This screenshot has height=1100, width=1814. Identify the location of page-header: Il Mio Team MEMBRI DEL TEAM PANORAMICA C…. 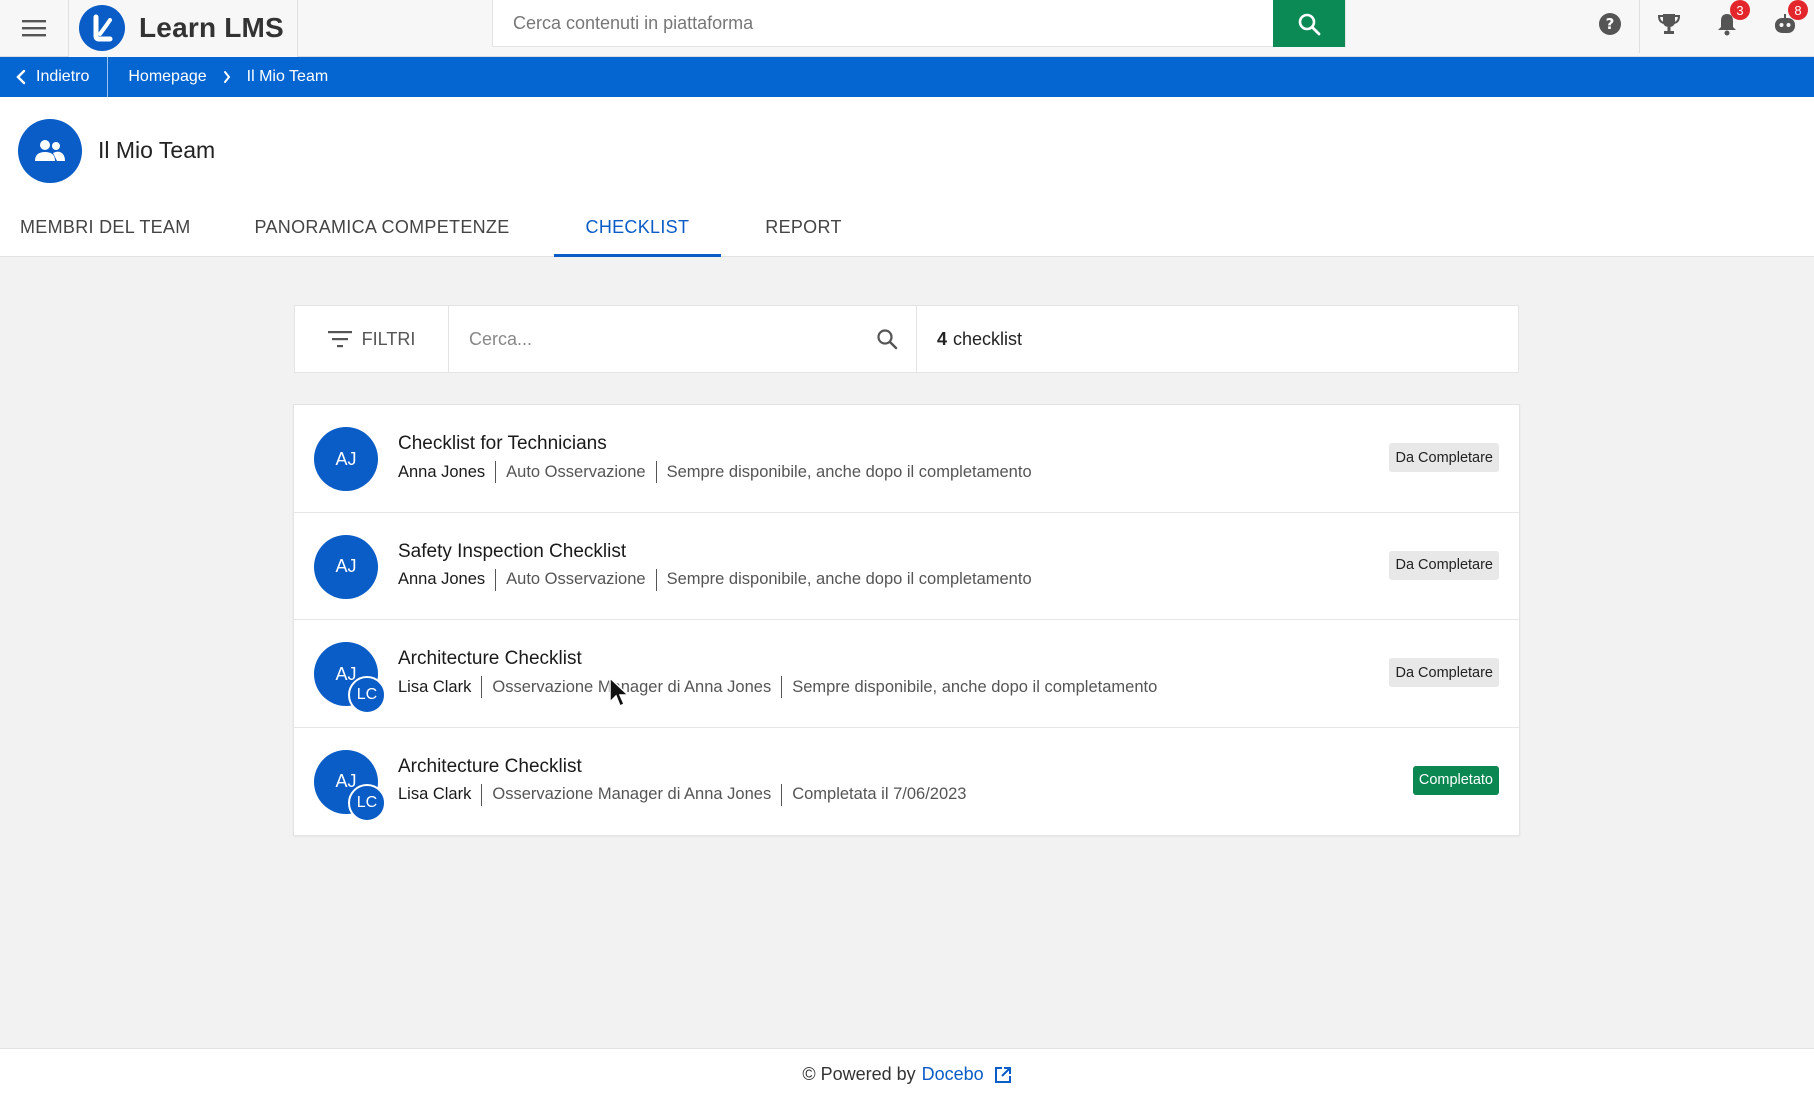
(907, 177).